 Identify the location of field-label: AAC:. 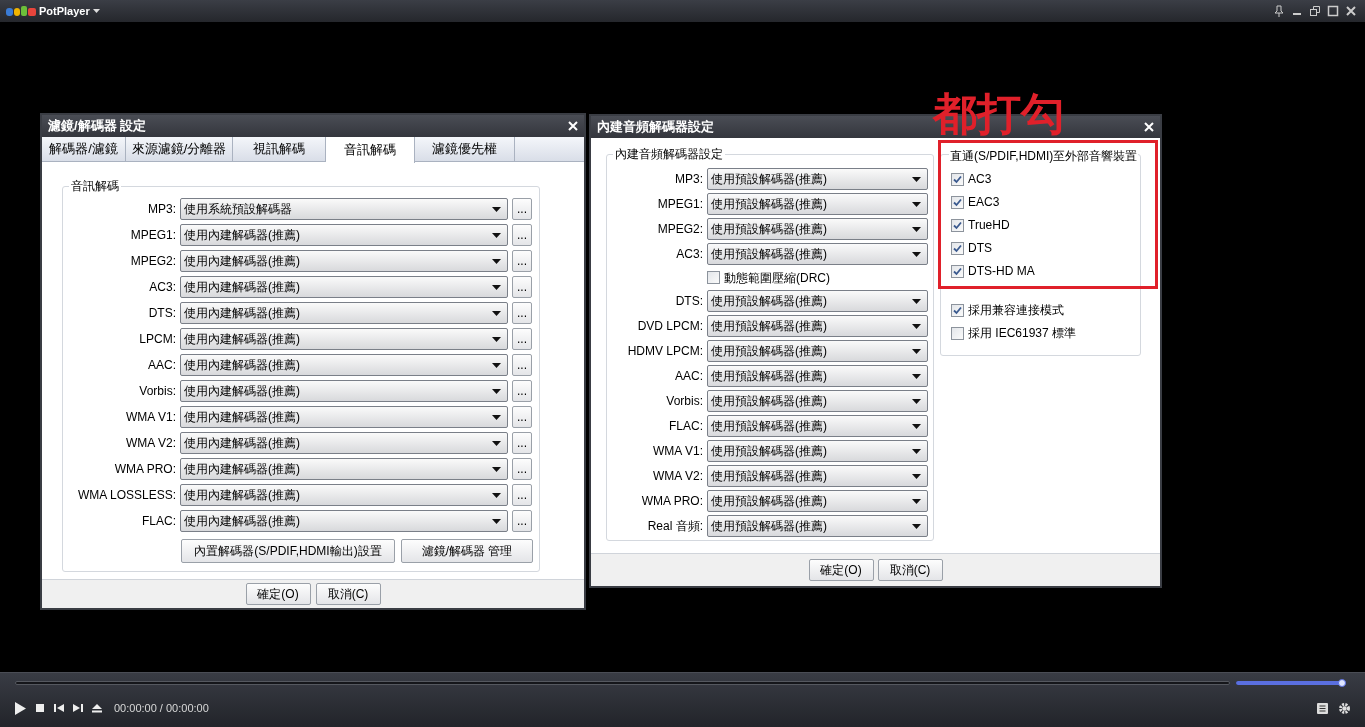
(161, 365).